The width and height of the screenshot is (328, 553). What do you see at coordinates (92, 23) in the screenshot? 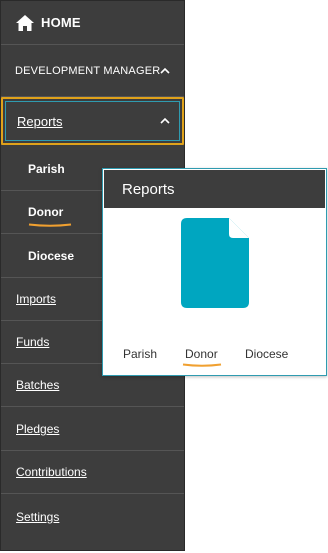
I see `sidebar-item-home: HOME` at bounding box center [92, 23].